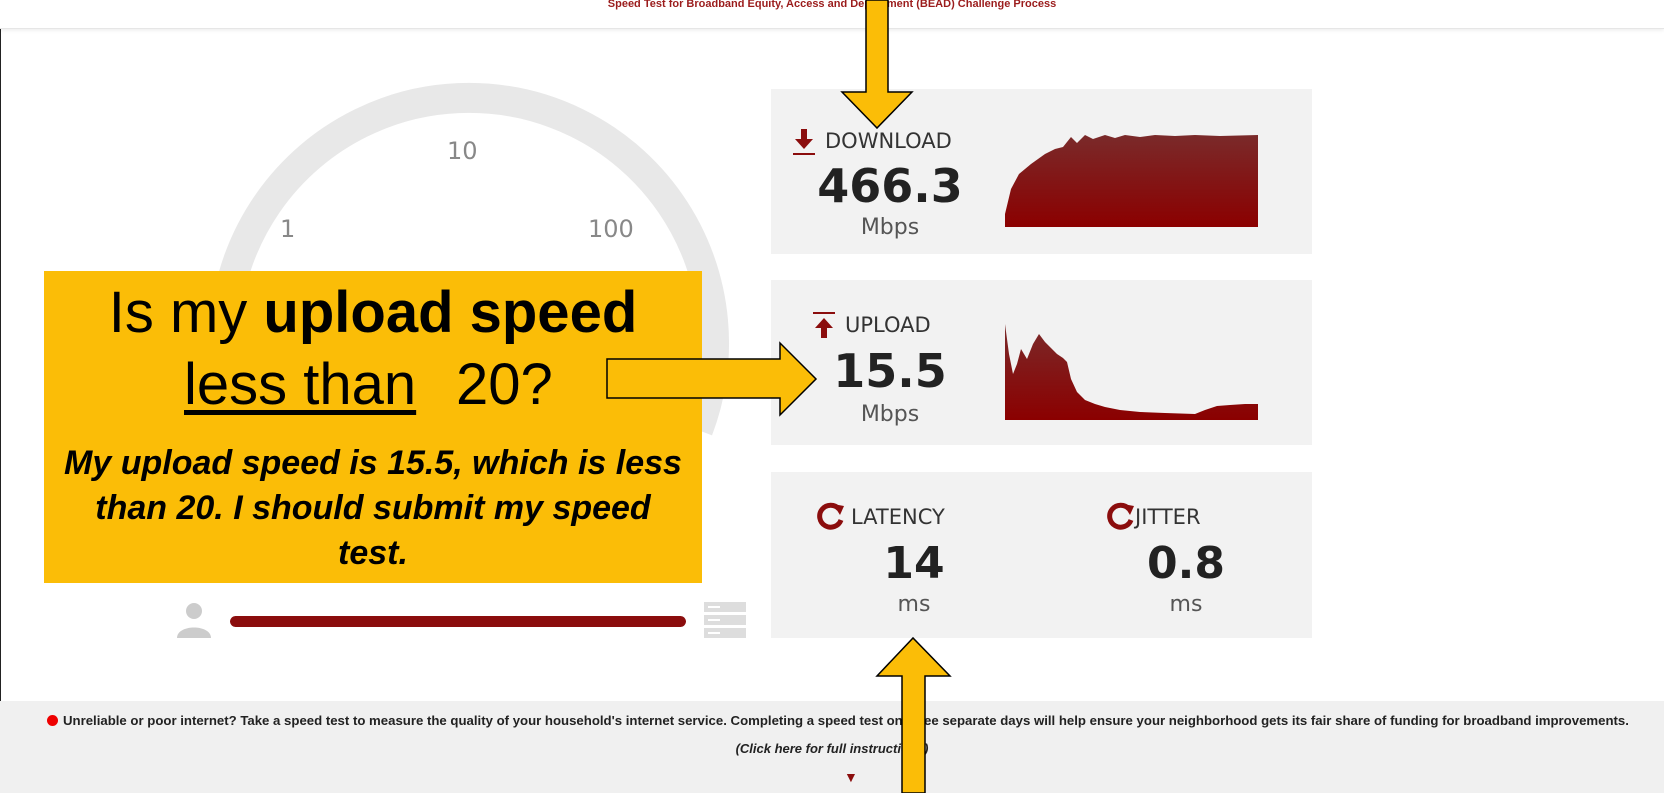 Image resolution: width=1664 pixels, height=793 pixels. Describe the element at coordinates (450, 312) in the screenshot. I see `callout-question-bold: upload speed` at that location.